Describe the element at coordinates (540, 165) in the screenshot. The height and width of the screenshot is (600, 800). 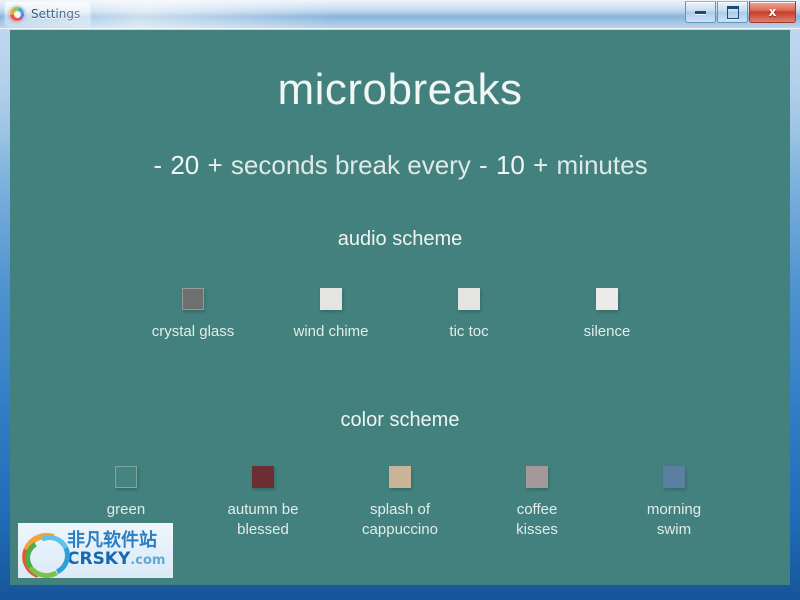
I see `interval-increase-button: +` at that location.